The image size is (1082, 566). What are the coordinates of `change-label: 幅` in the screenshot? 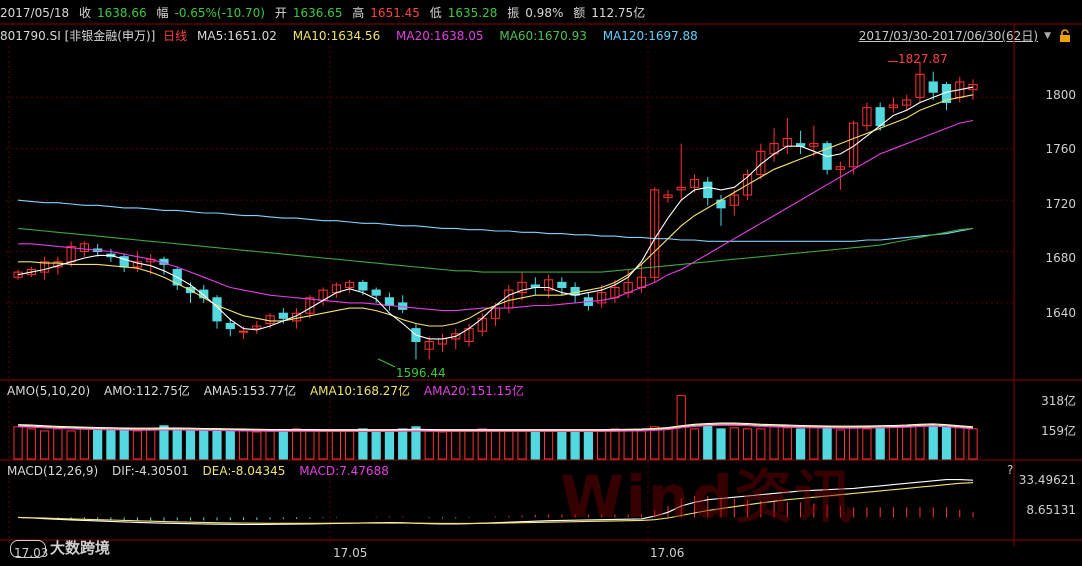 It's located at (162, 13).